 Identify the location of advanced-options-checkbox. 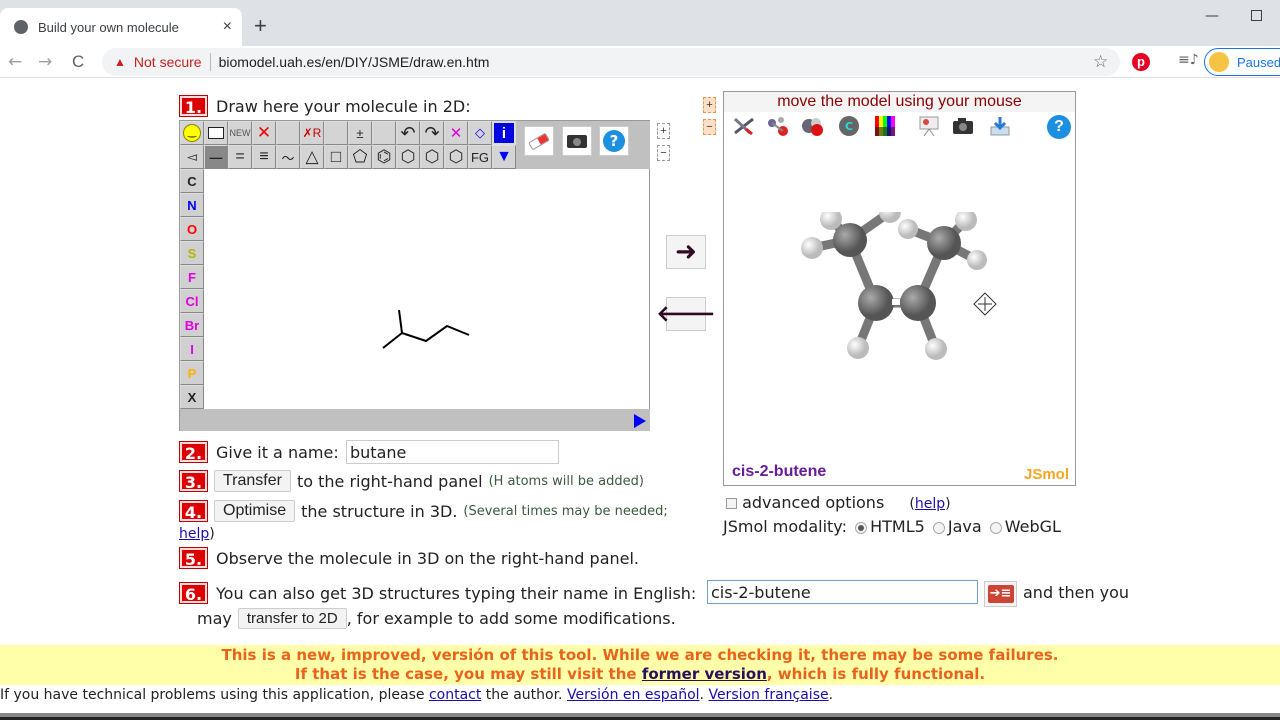
(731, 503).